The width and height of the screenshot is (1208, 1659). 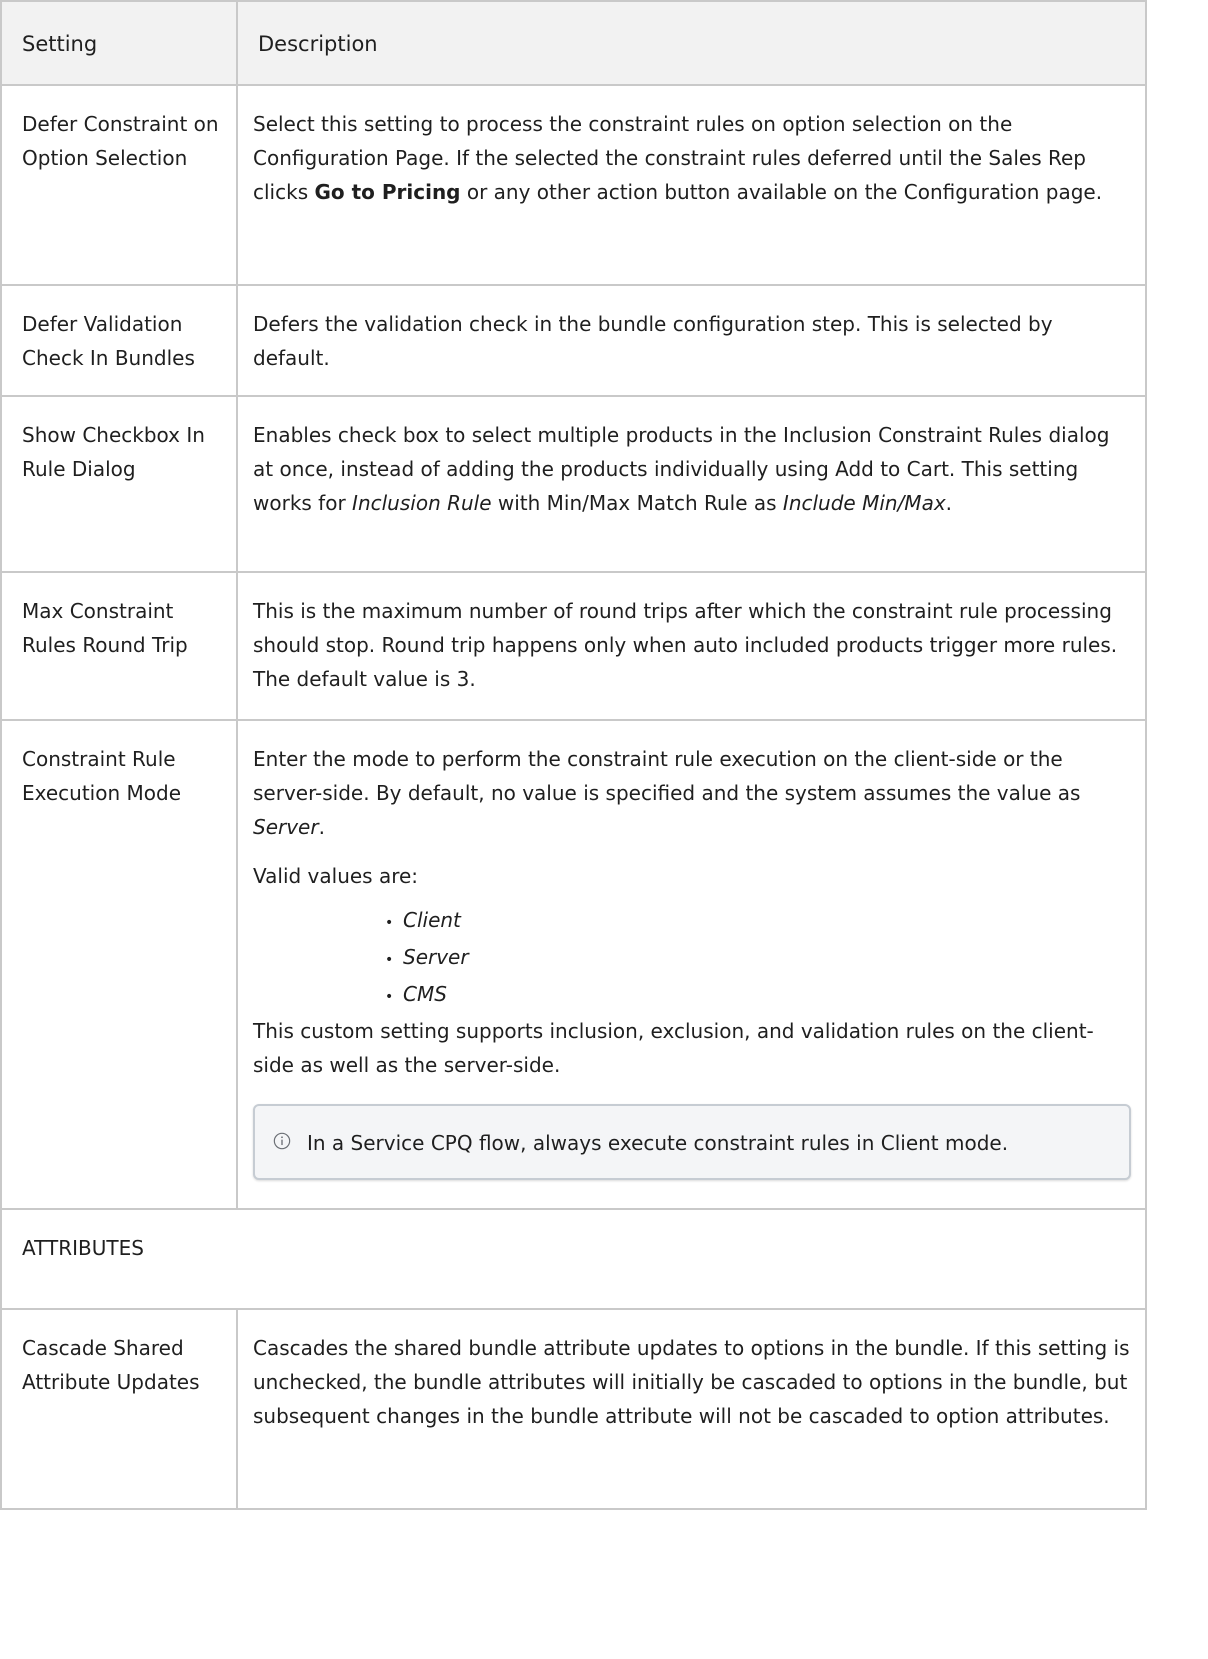 I want to click on list-item: Server, so click(x=767, y=958).